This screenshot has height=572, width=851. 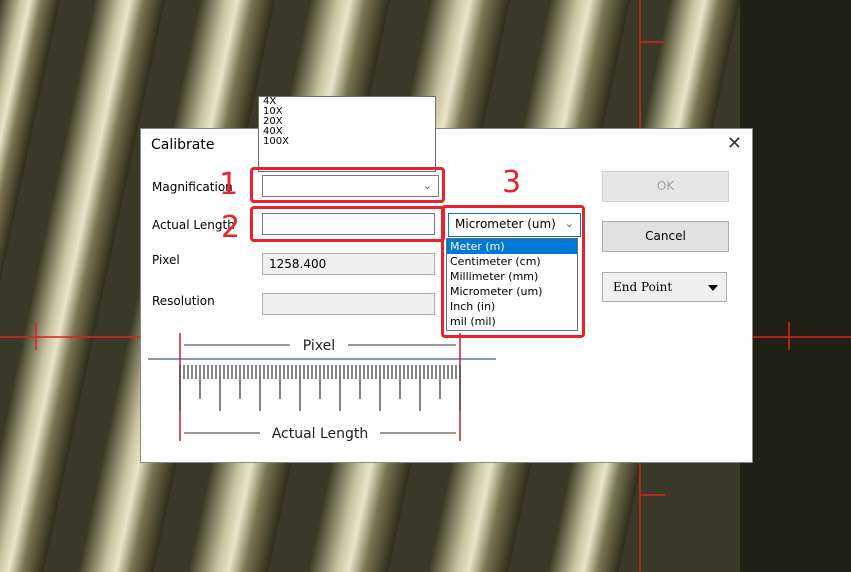 I want to click on magnification-option: 100X, so click(x=347, y=142).